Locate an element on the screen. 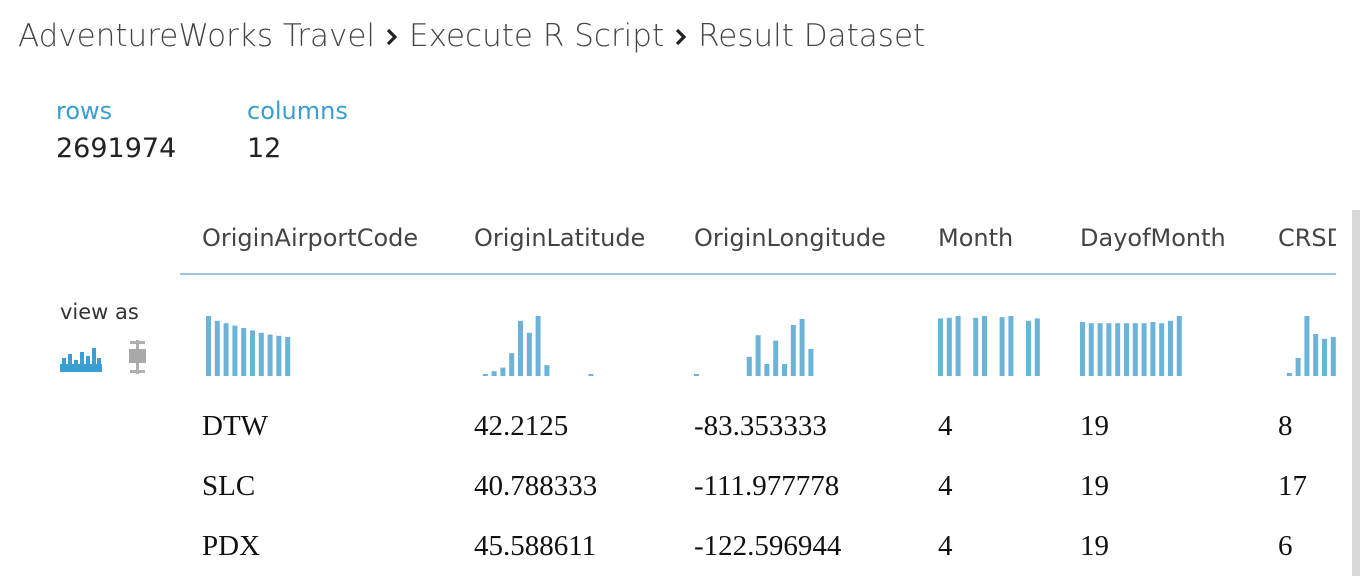 This screenshot has height=576, width=1364. table-cell: 6 is located at coordinates (1285, 546).